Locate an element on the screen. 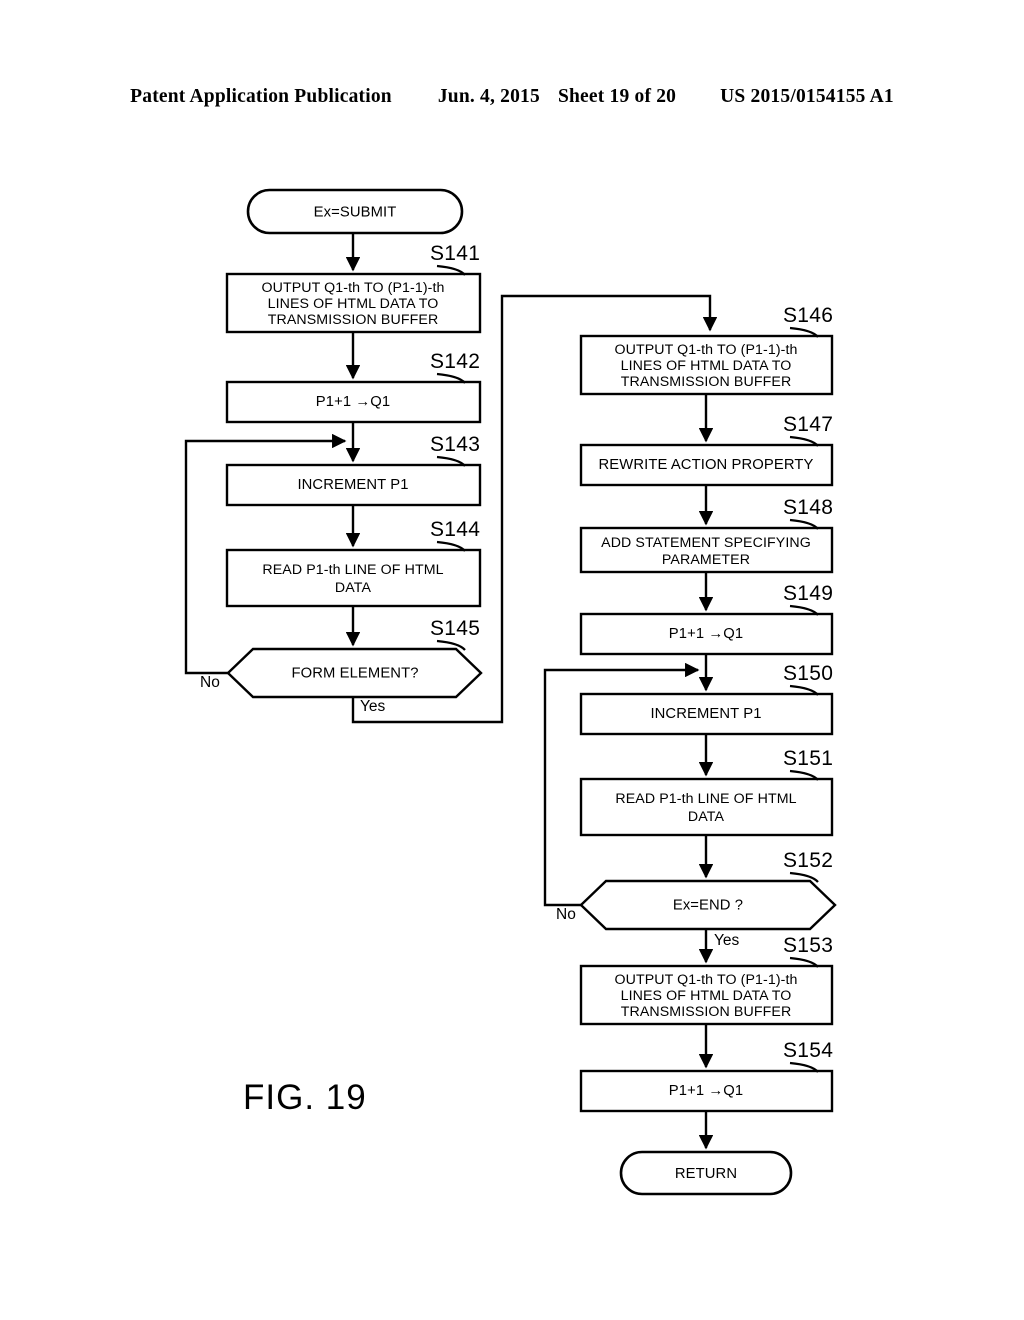 This screenshot has width=1024, height=1320. step-label-s145: S145 is located at coordinates (455, 628).